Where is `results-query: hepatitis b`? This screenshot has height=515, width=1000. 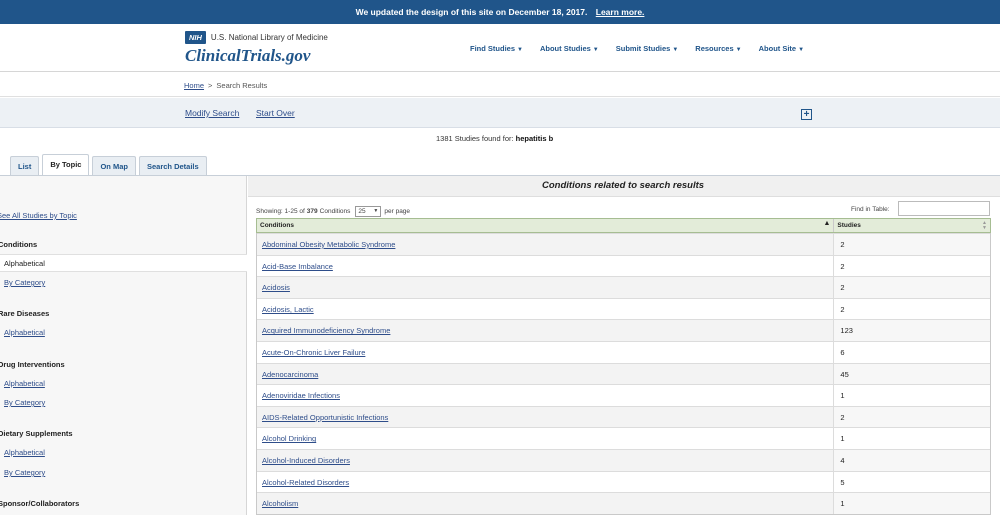 results-query: hepatitis b is located at coordinates (534, 138).